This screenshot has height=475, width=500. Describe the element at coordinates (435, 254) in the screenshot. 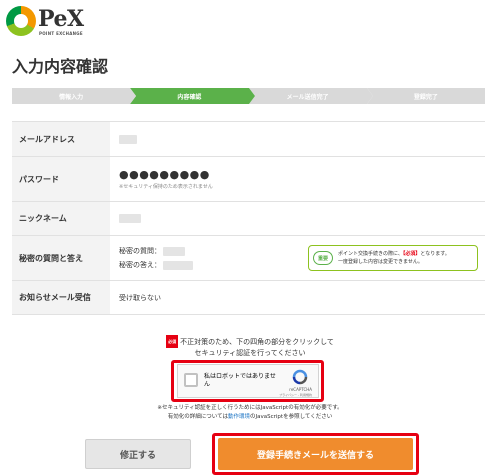

I see `notice-text: となります。` at that location.